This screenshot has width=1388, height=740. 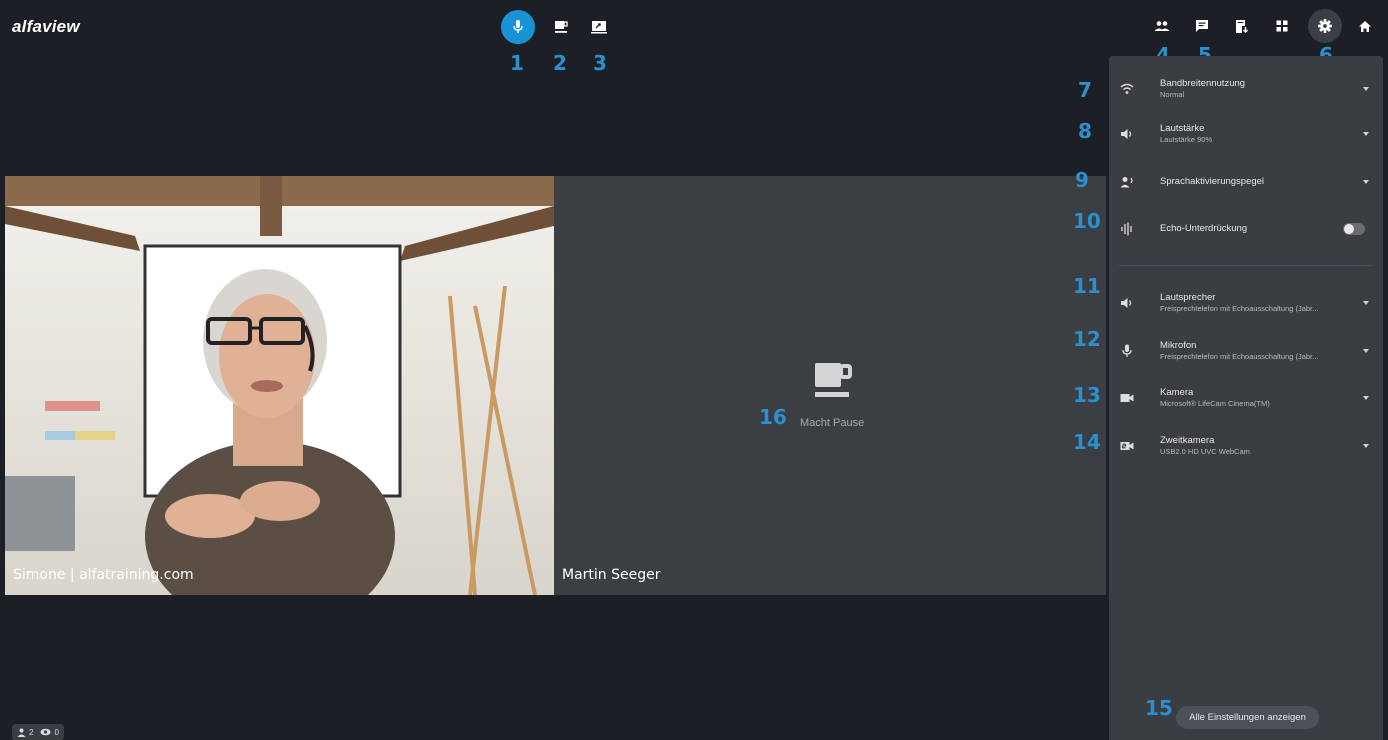 I want to click on screen-share-icon, so click(x=599, y=27).